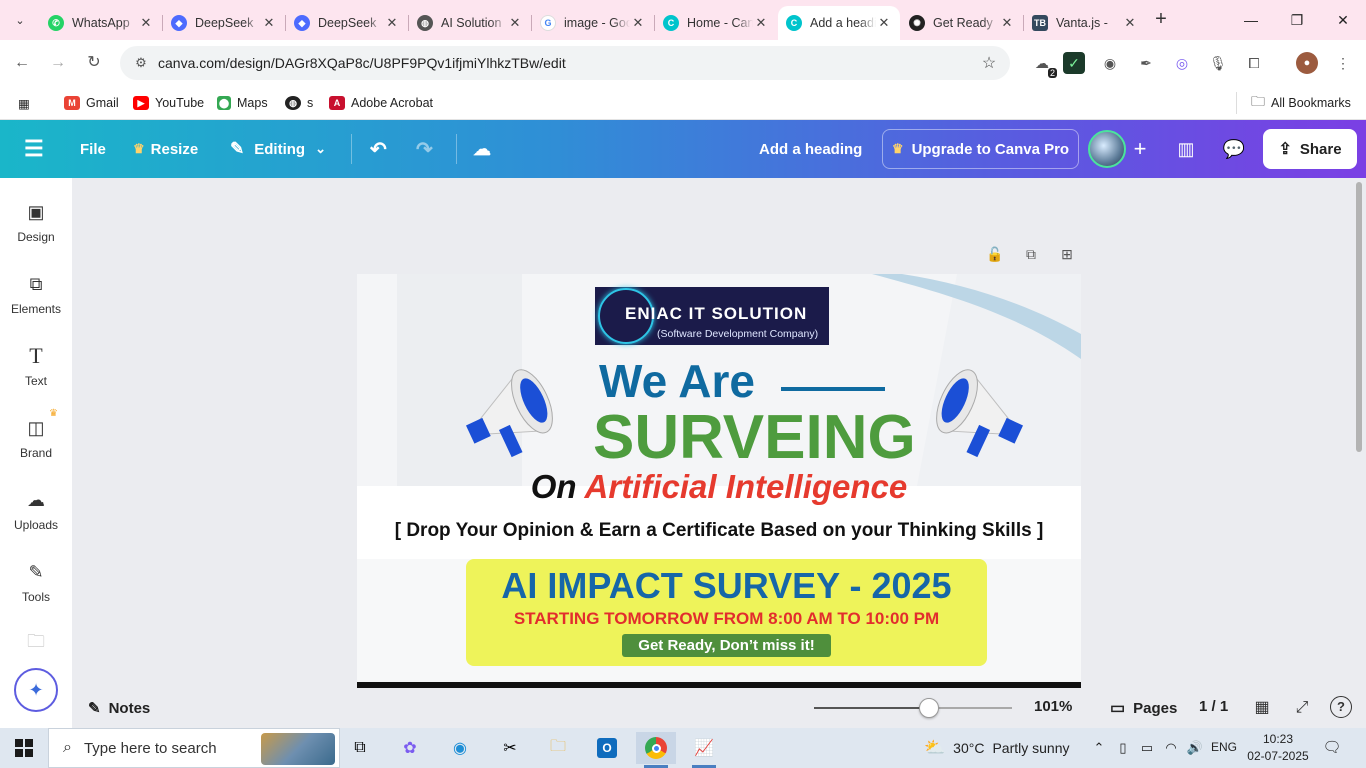 The height and width of the screenshot is (768, 1366). I want to click on rail-tools: ✎ Tools, so click(36, 592).